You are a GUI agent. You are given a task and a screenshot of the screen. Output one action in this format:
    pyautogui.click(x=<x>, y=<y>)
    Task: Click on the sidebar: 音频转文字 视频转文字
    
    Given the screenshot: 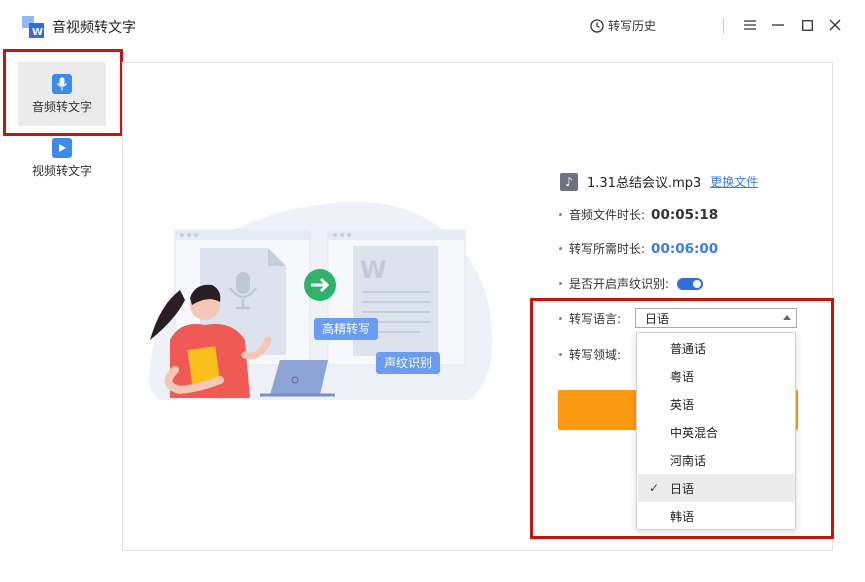 What is the action you would take?
    pyautogui.click(x=61, y=317)
    